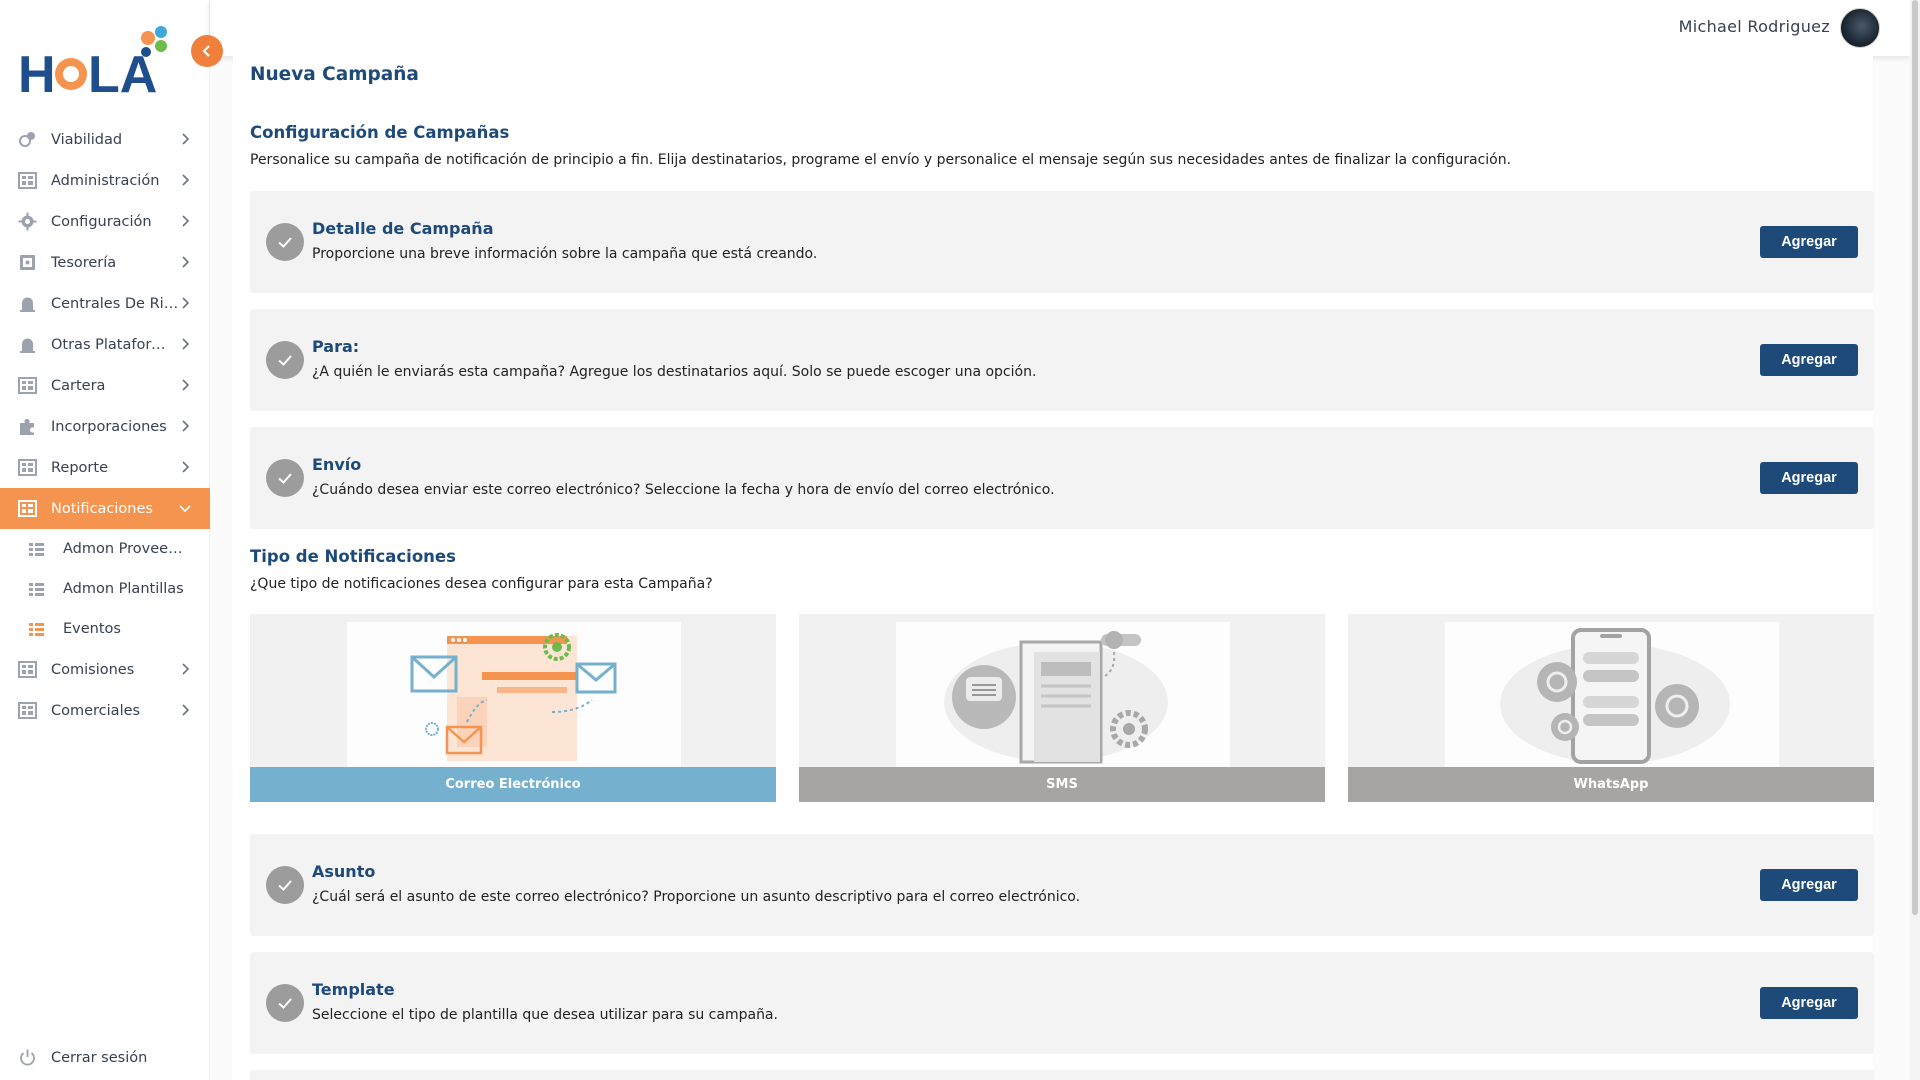  I want to click on svg-text: H, so click(37, 71).